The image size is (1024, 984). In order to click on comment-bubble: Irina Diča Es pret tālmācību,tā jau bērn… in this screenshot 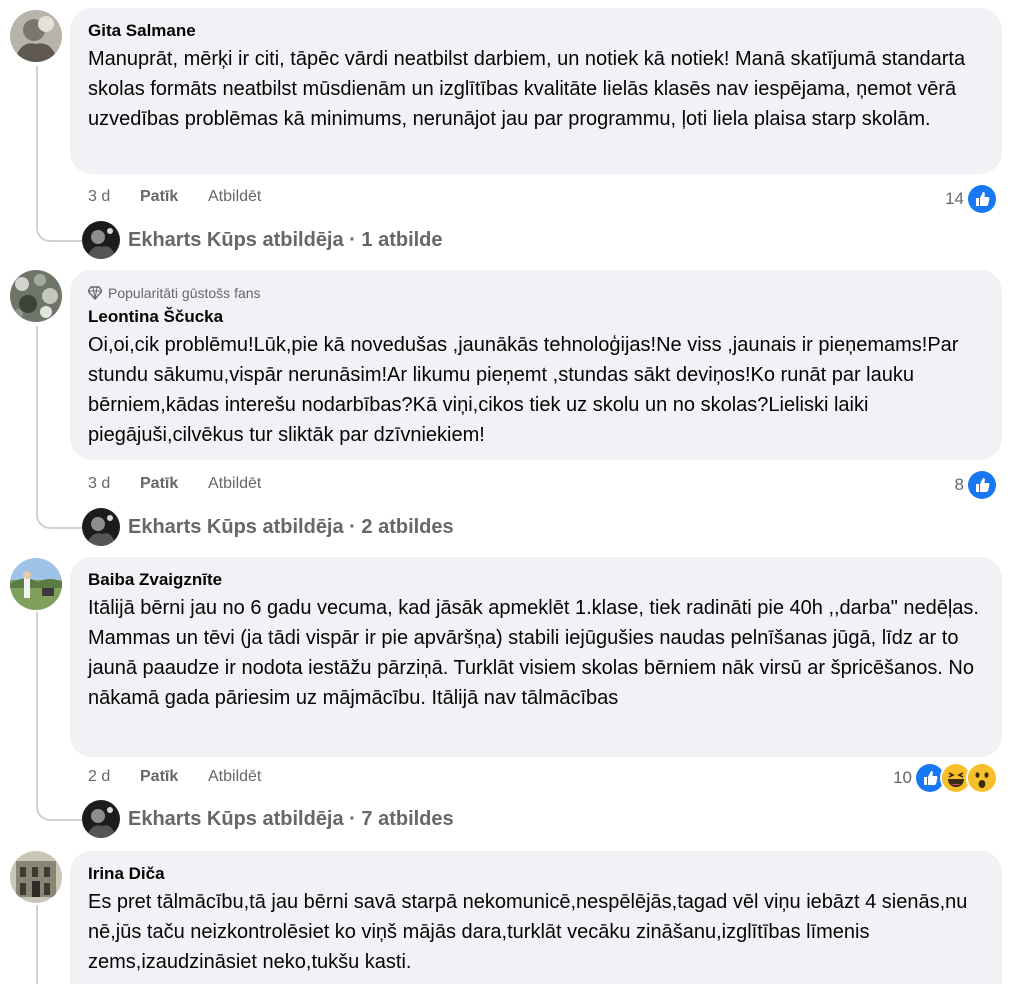, I will do `click(536, 917)`.